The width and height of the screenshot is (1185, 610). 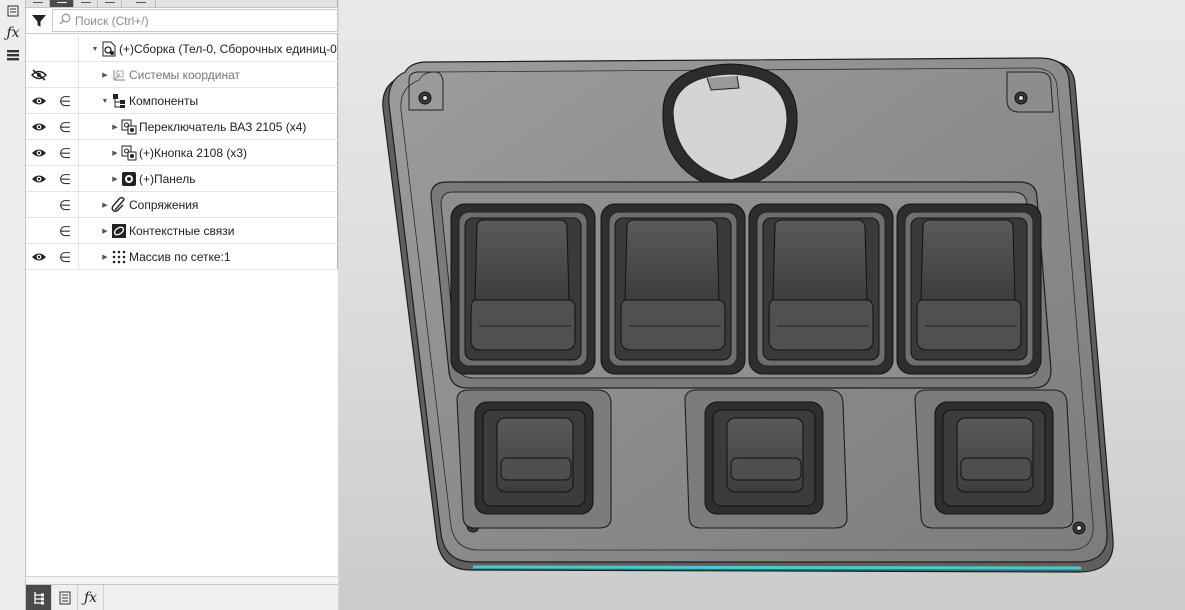 I want to click on tree-row-coordinate-systems: ▶ Системы координат, so click(x=182, y=75).